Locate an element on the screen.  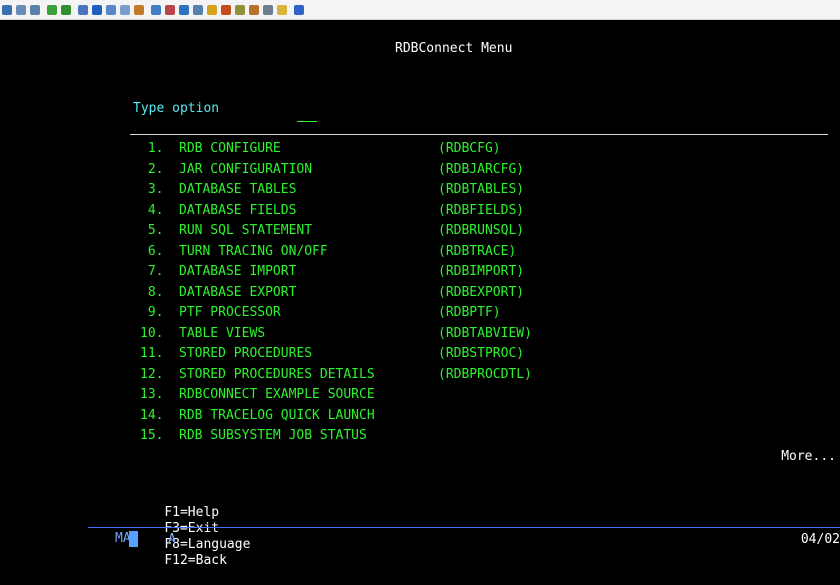
menu-item-number: 3. is located at coordinates (152, 189).